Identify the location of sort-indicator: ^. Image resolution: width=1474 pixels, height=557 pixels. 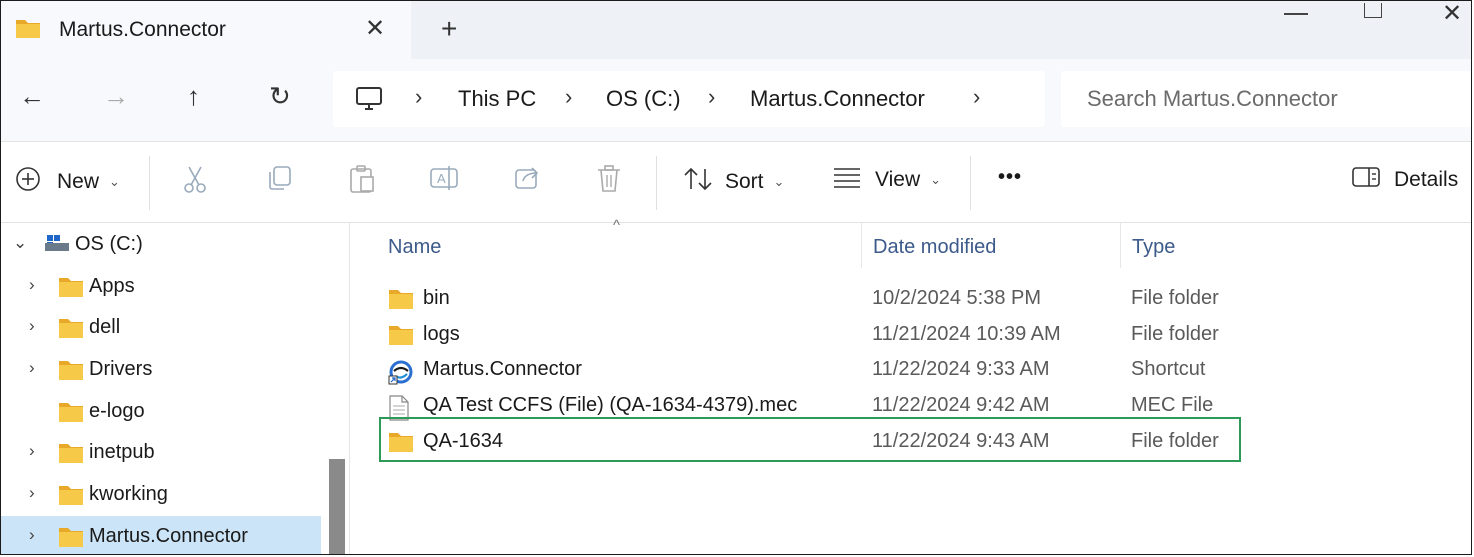
(617, 225).